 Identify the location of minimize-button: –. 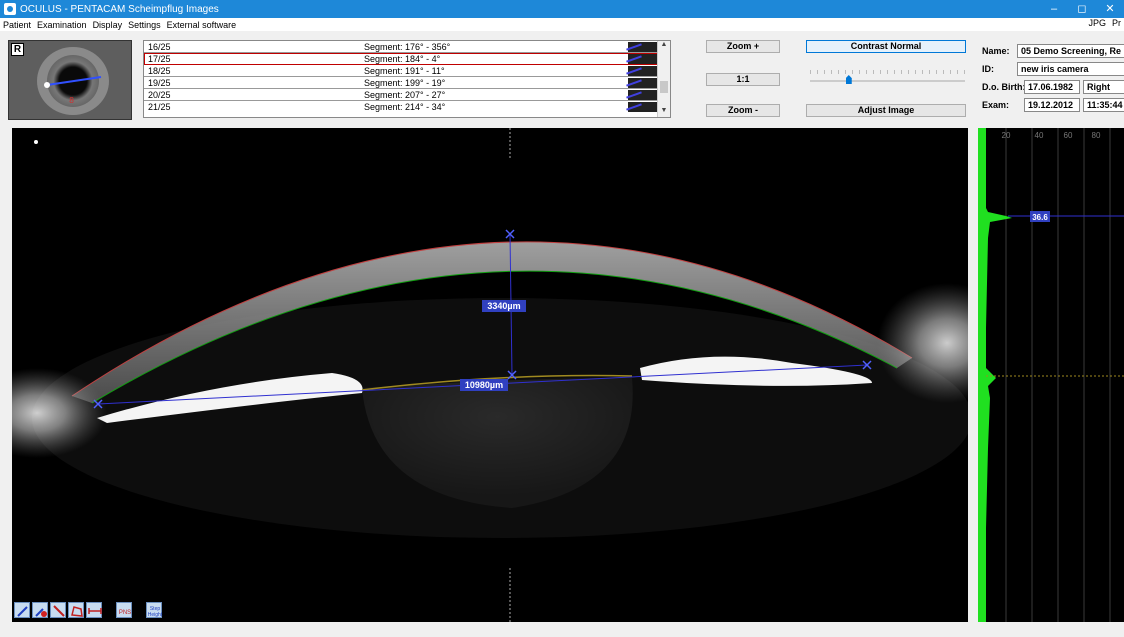
(1054, 9).